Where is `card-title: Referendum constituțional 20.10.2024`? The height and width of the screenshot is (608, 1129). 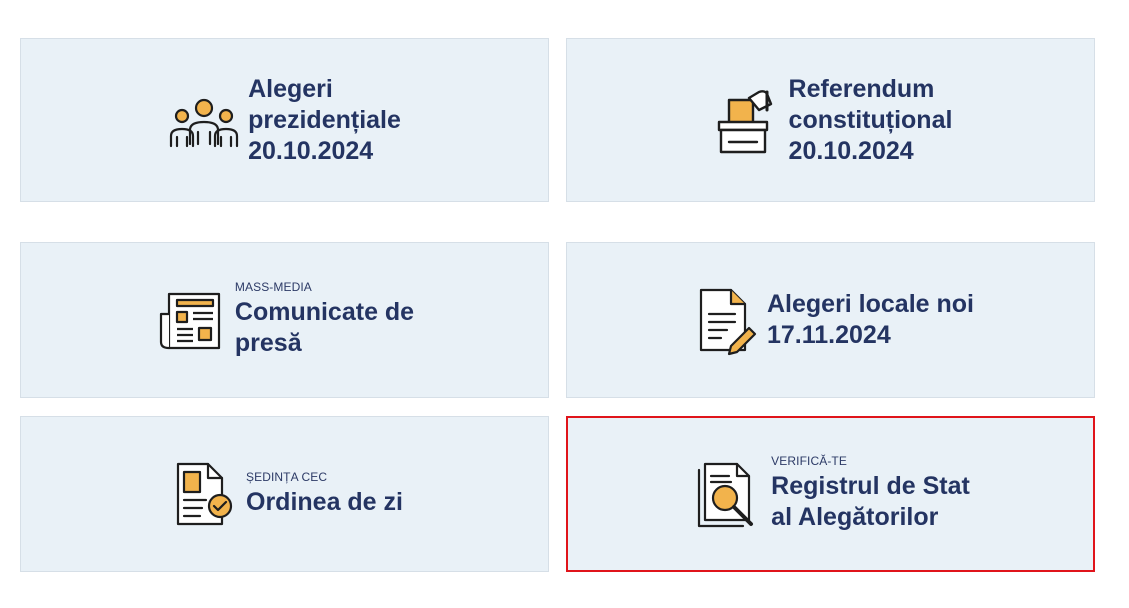 card-title: Referendum constituțional 20.10.2024 is located at coordinates (870, 119).